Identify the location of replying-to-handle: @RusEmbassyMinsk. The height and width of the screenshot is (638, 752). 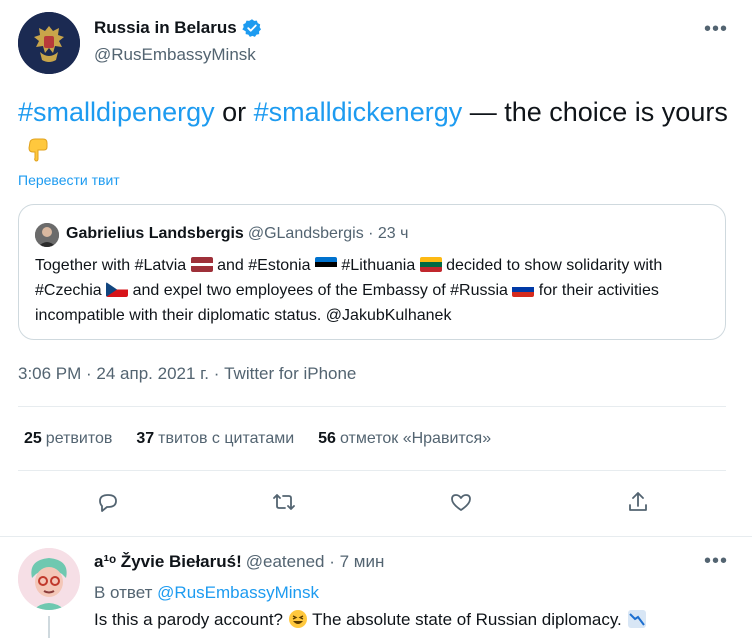
(238, 592).